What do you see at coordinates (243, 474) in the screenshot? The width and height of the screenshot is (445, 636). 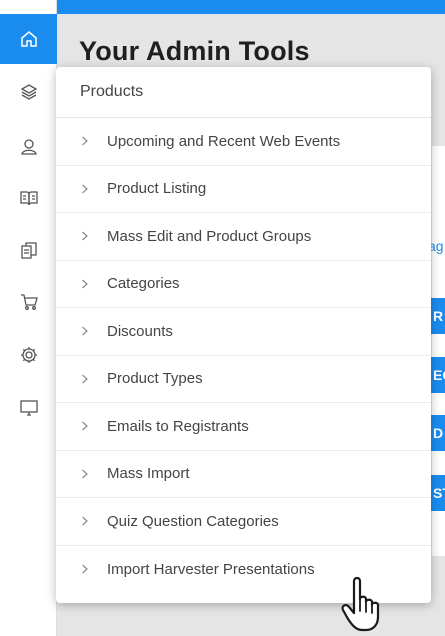 I see `menu-item: Mass Import` at bounding box center [243, 474].